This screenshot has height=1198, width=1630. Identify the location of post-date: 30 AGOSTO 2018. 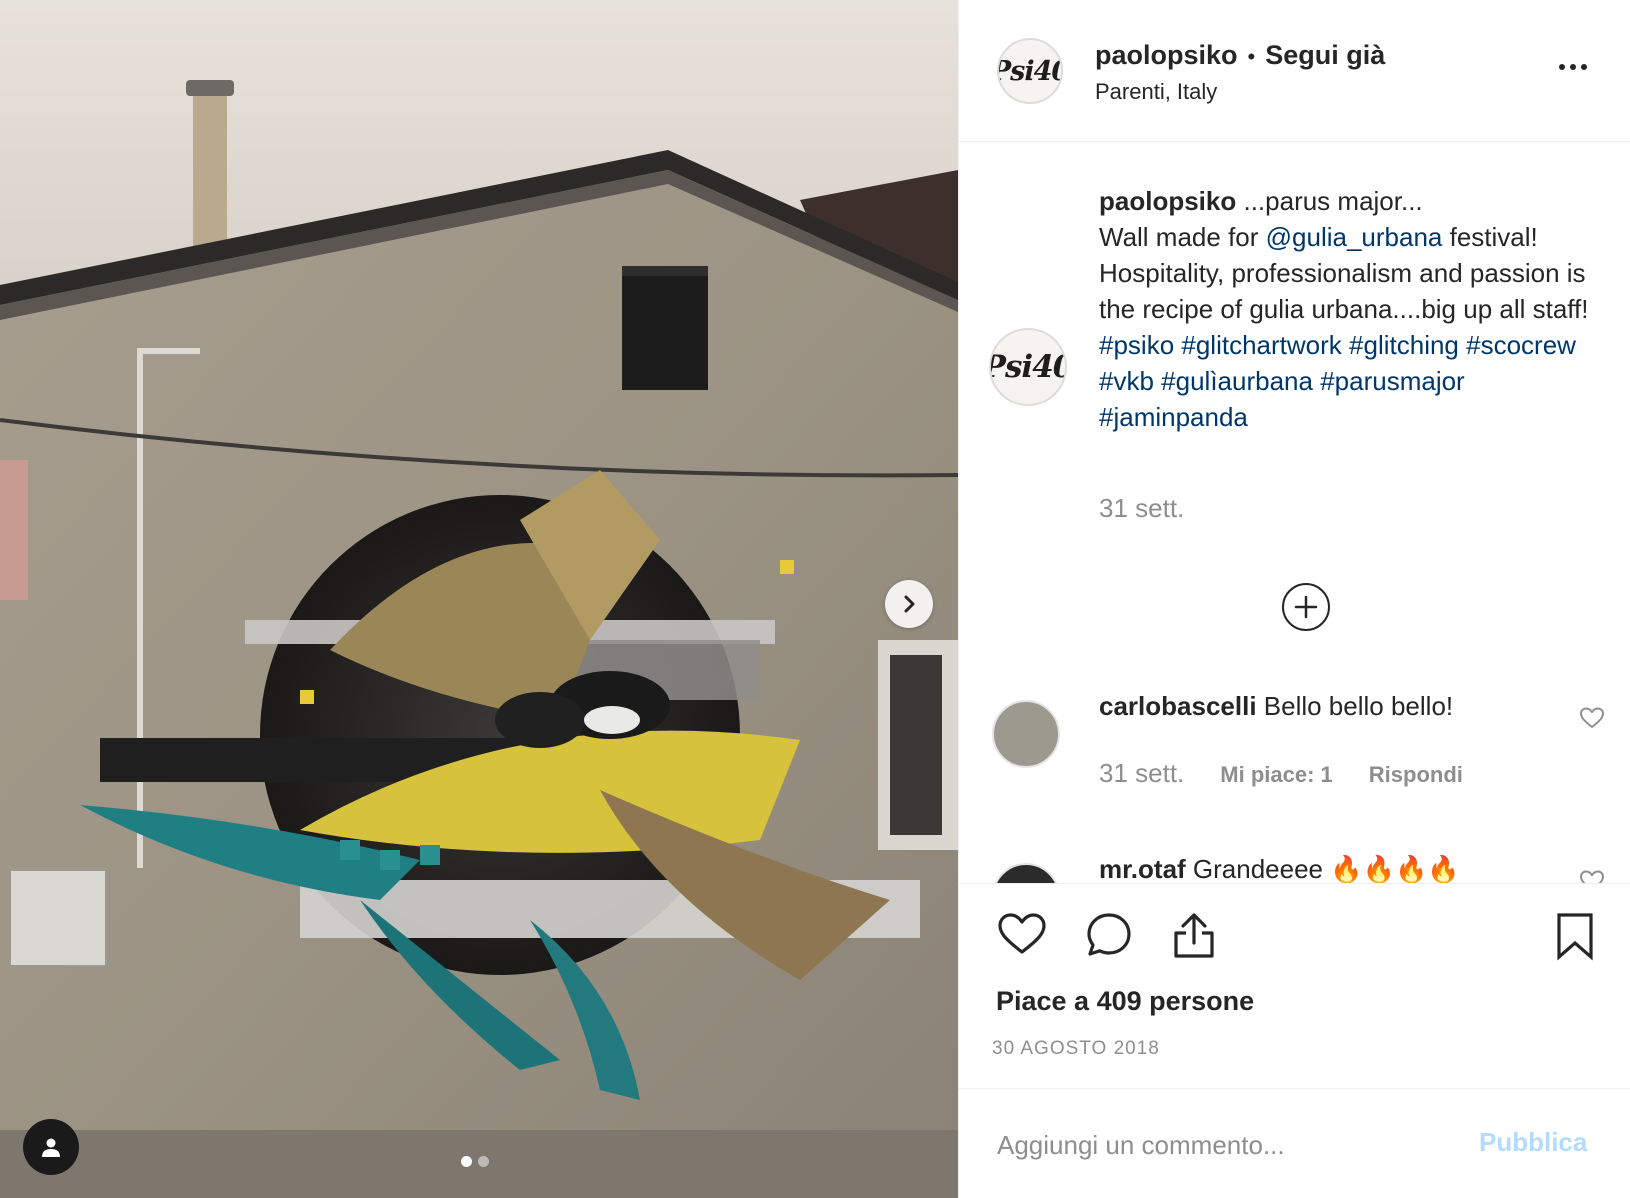
(1076, 1049).